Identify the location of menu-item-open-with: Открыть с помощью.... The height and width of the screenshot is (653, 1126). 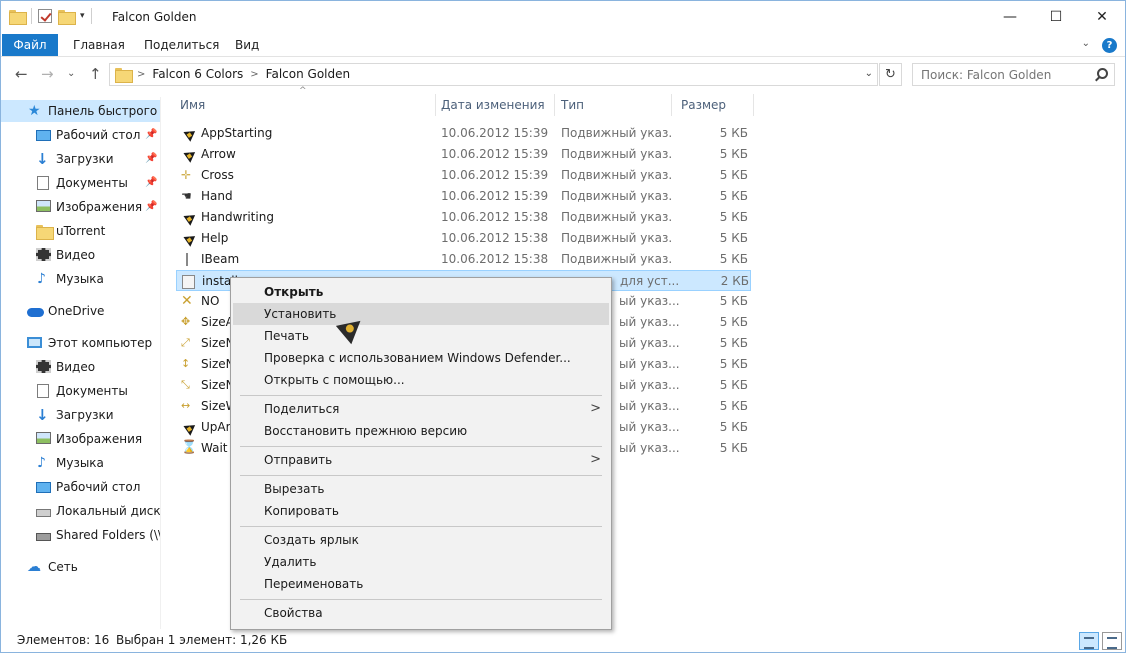
(421, 380).